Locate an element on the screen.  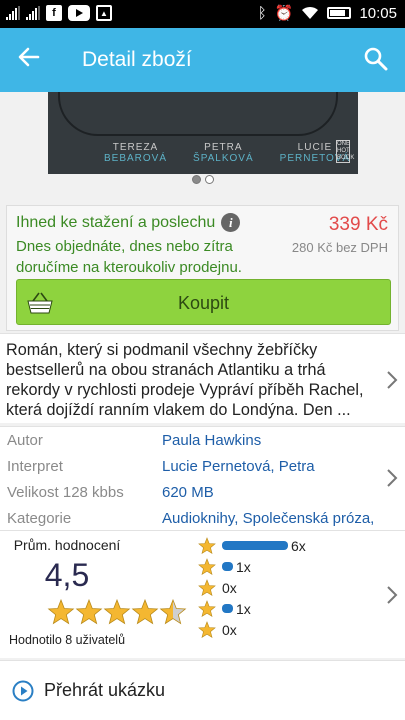
rating-stars is located at coordinates (117, 612).